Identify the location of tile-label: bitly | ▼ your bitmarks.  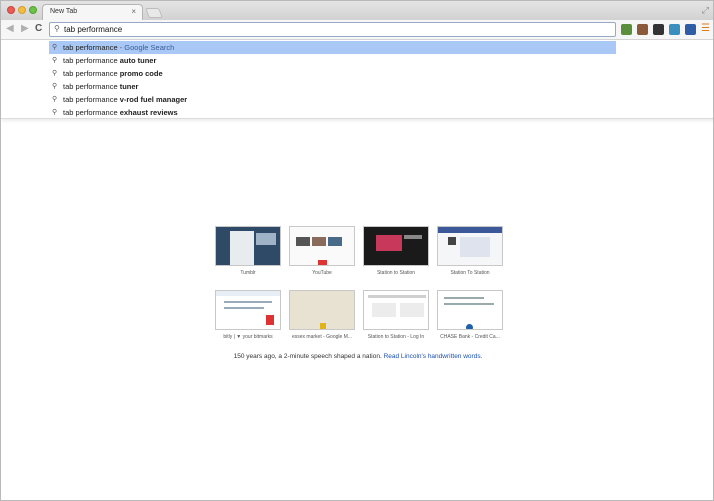
(248, 337).